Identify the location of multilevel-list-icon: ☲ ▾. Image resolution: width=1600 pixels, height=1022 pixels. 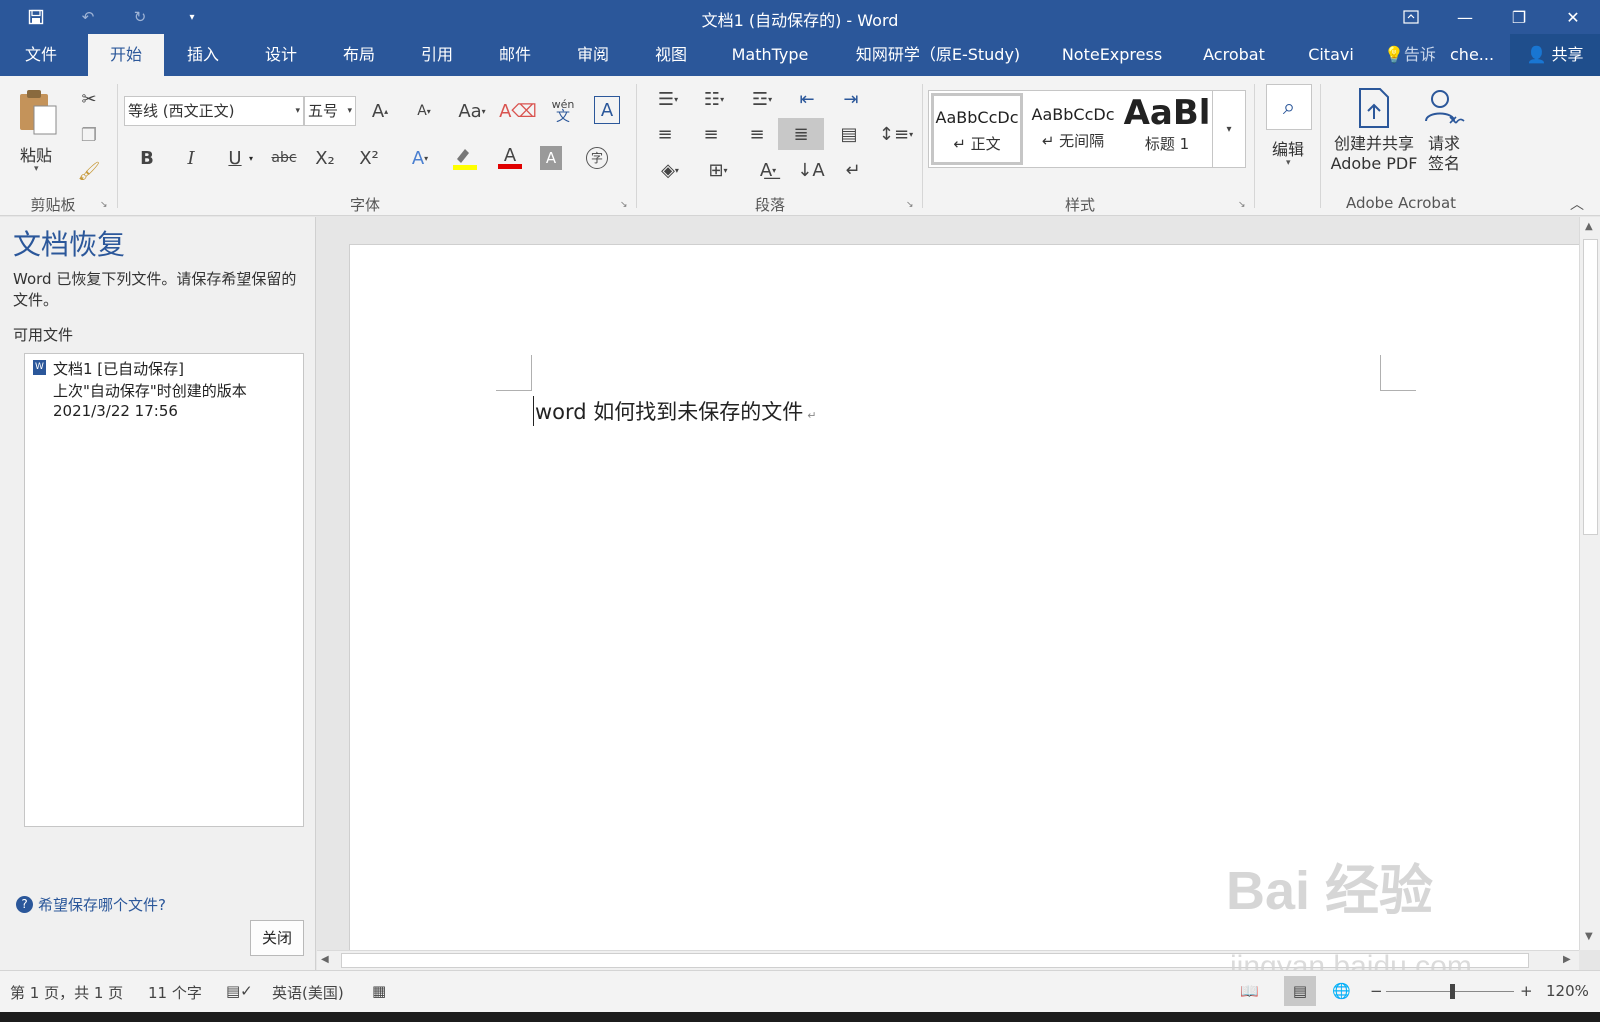
(762, 99).